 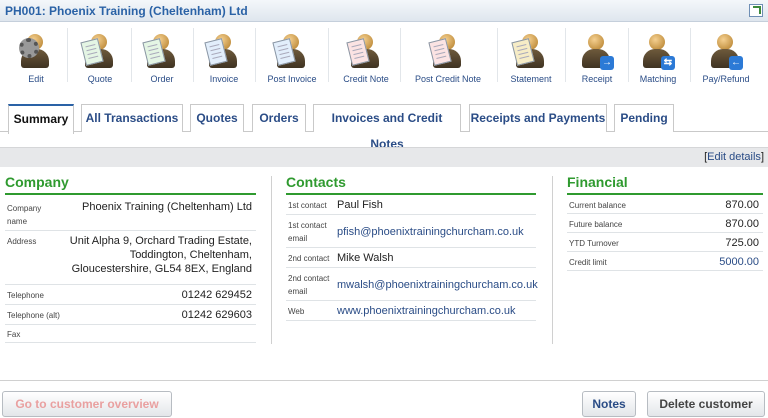 What do you see at coordinates (98, 52) in the screenshot?
I see `quote-icon` at bounding box center [98, 52].